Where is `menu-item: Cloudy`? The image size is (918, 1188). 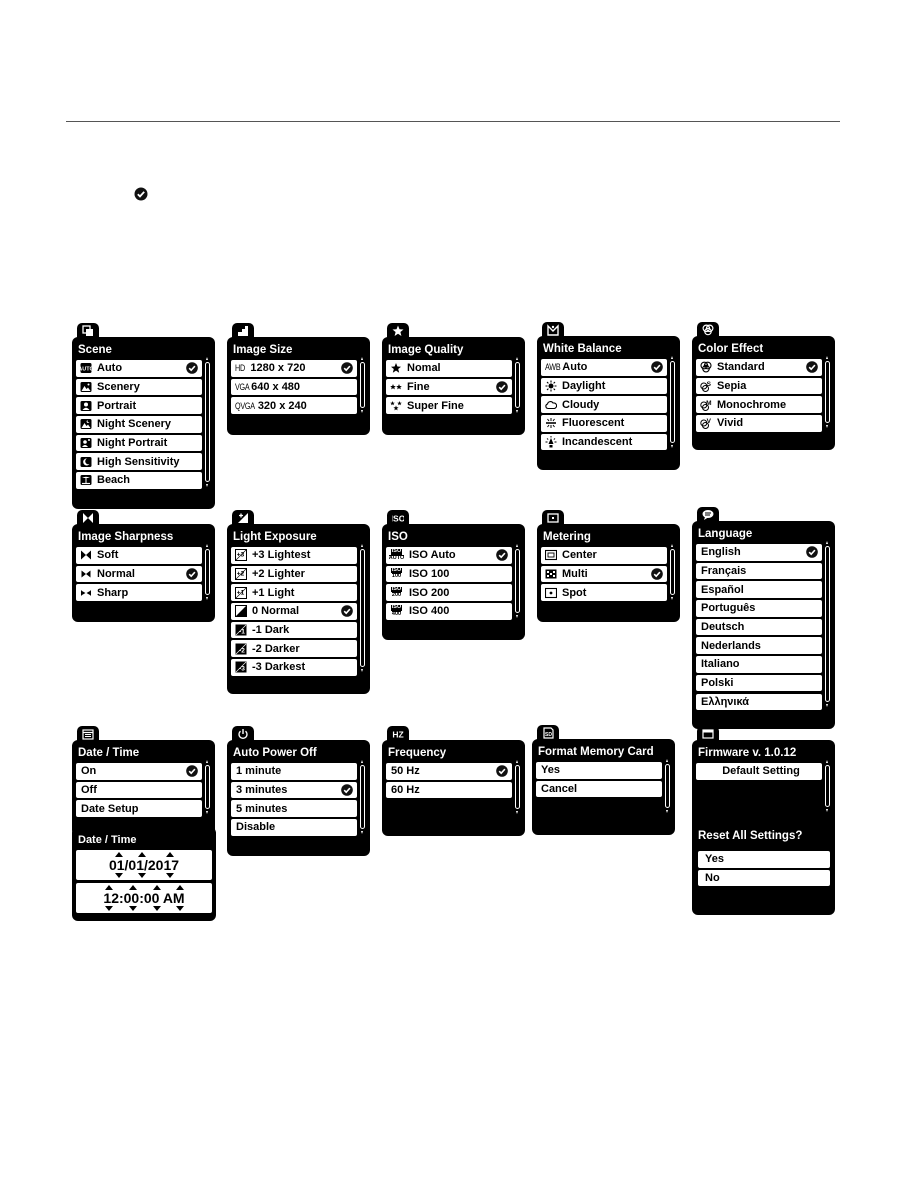
menu-item: Cloudy is located at coordinates (604, 404).